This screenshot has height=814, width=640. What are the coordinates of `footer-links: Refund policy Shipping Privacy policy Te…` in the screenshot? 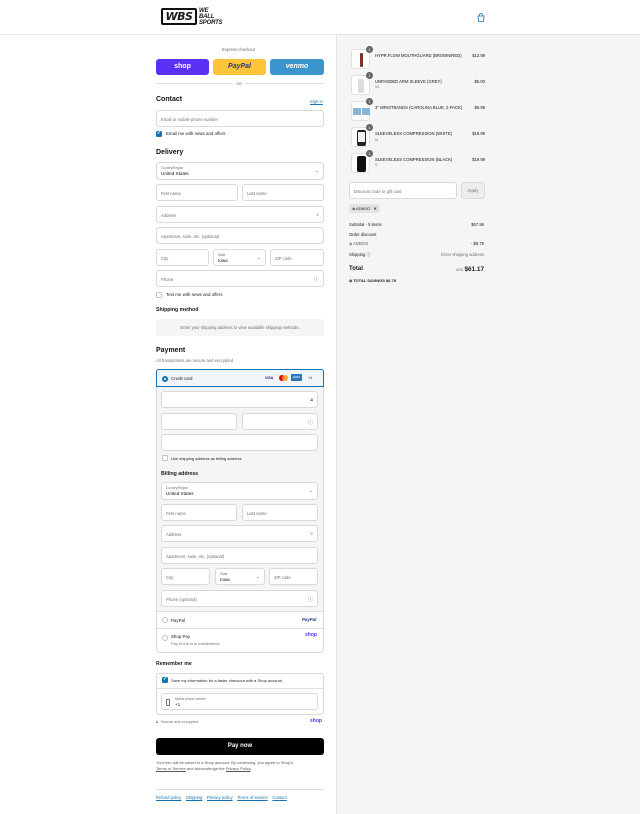 It's located at (221, 797).